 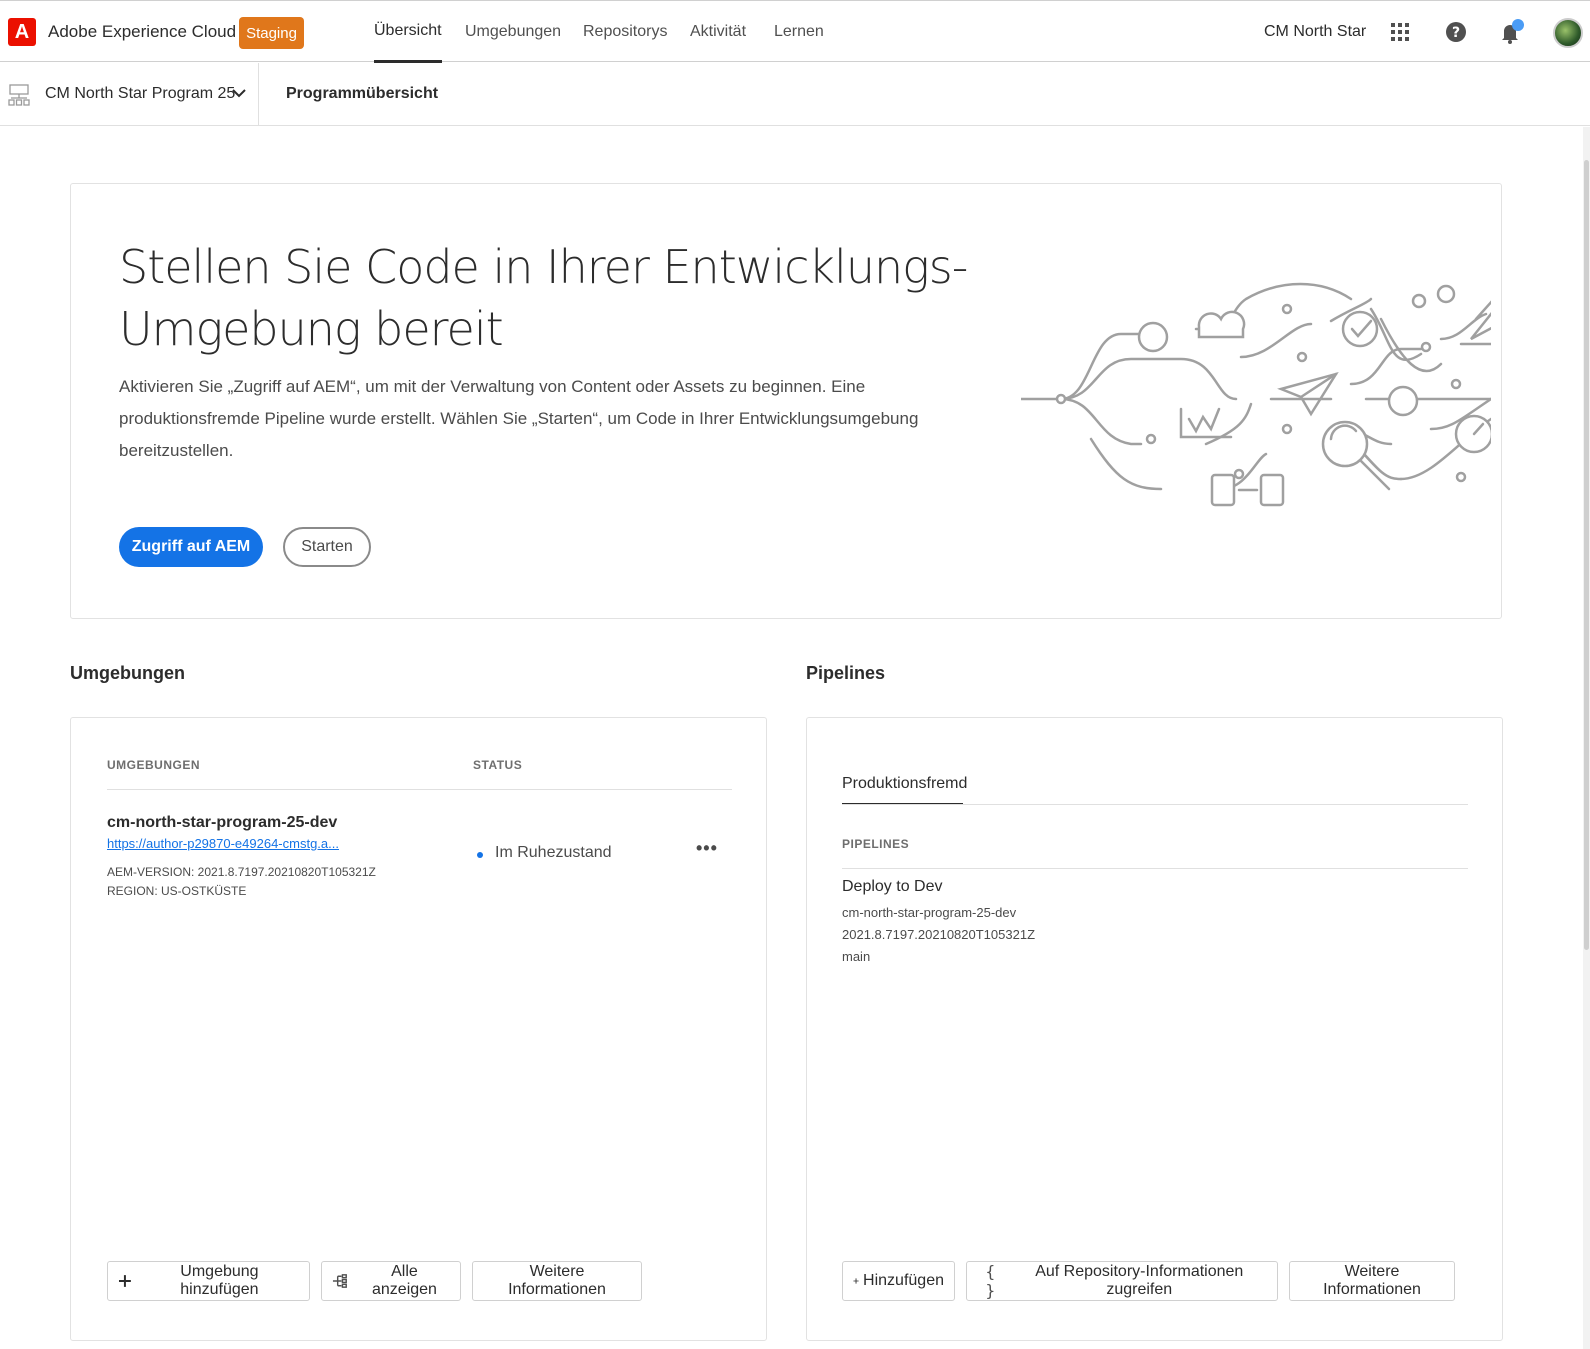 I want to click on nav-tab-environments: Umgebungen, so click(x=513, y=32).